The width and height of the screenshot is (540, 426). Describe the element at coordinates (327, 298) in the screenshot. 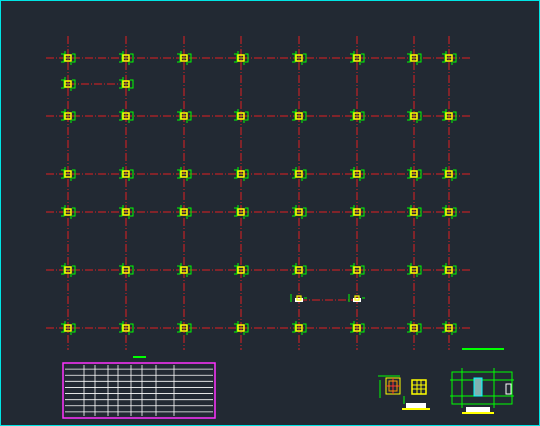

I see `extra-members` at that location.